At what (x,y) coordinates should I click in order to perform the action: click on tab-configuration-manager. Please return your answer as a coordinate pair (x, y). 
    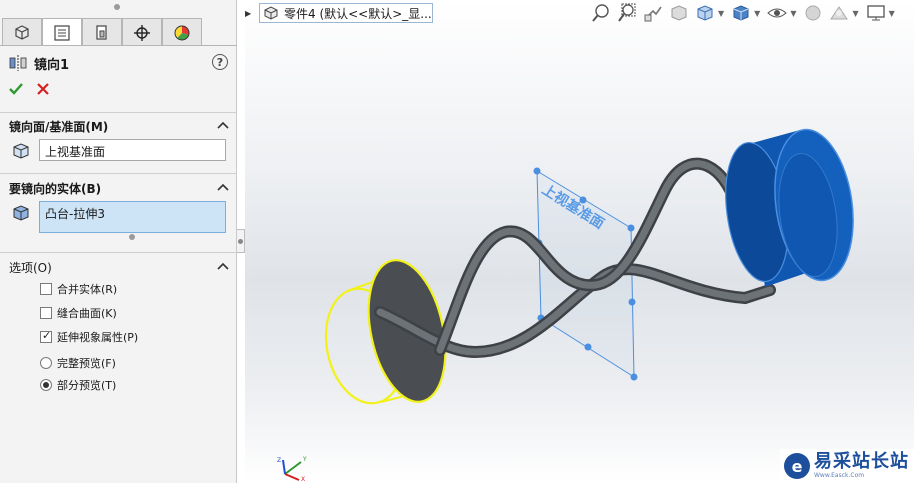
    Looking at the image, I should click on (102, 32).